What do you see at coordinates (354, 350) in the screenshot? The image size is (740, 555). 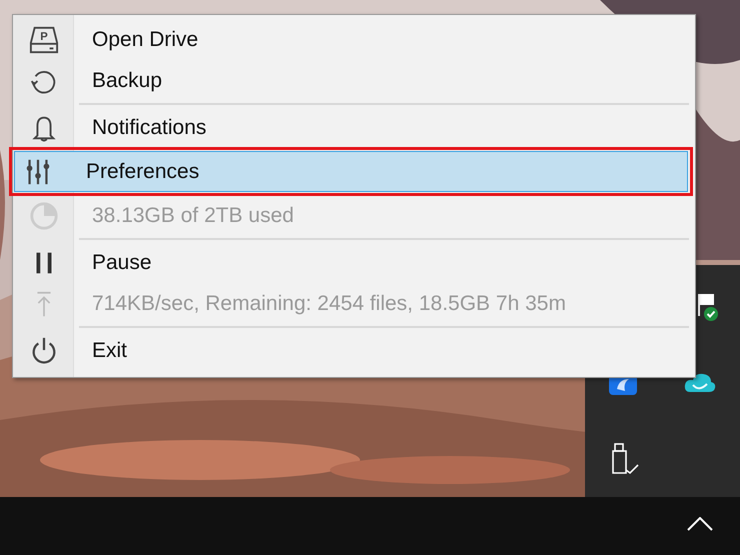 I see `menu-item: Exit` at bounding box center [354, 350].